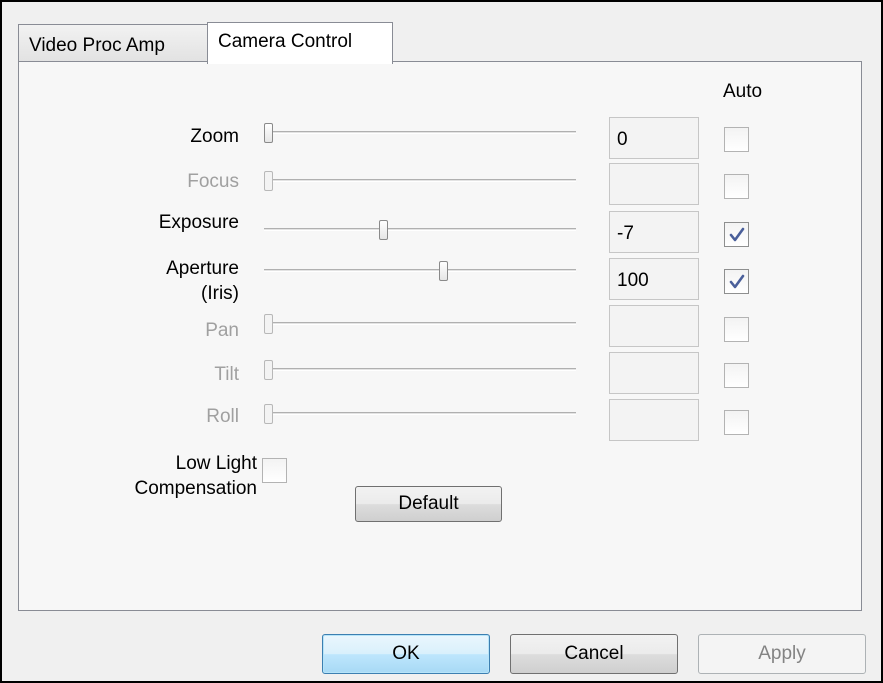 Image resolution: width=883 pixels, height=683 pixels. I want to click on pan-value-field, so click(654, 326).